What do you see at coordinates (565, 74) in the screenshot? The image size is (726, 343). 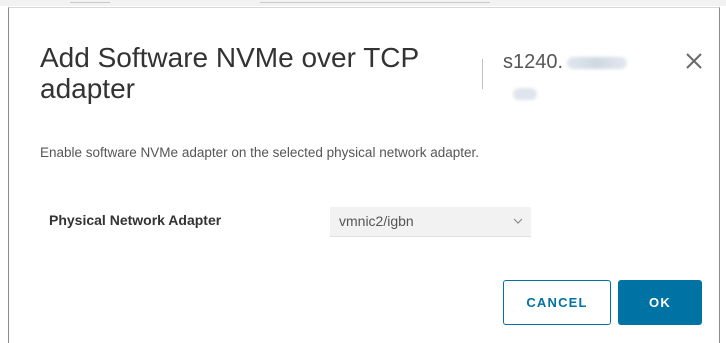 I see `host-name: s1240.` at bounding box center [565, 74].